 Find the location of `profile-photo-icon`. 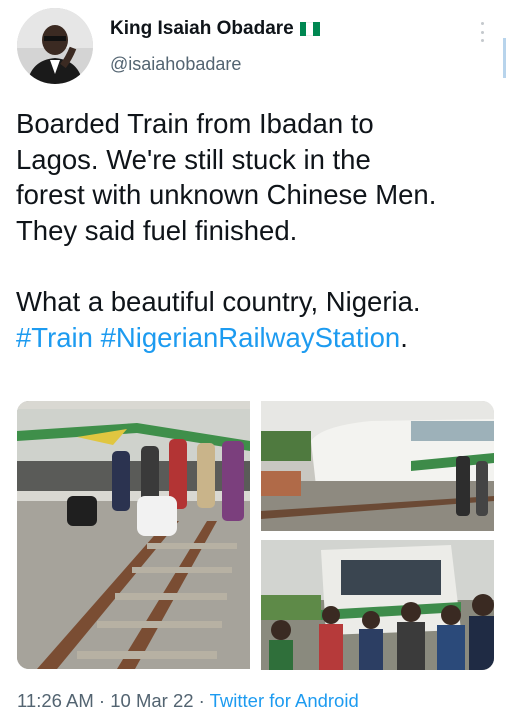

profile-photo-icon is located at coordinates (55, 46).